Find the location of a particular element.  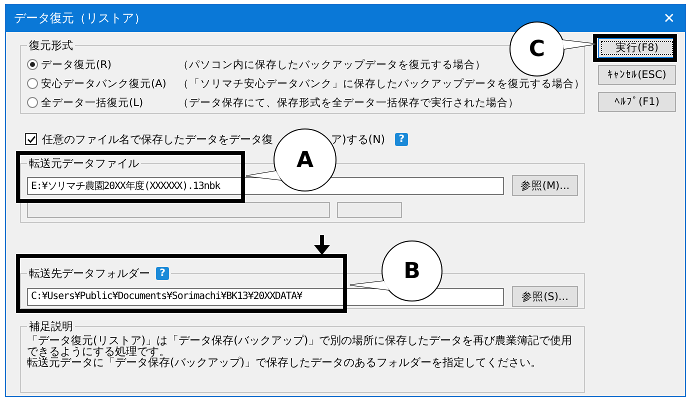

checkbox is located at coordinates (31, 139).